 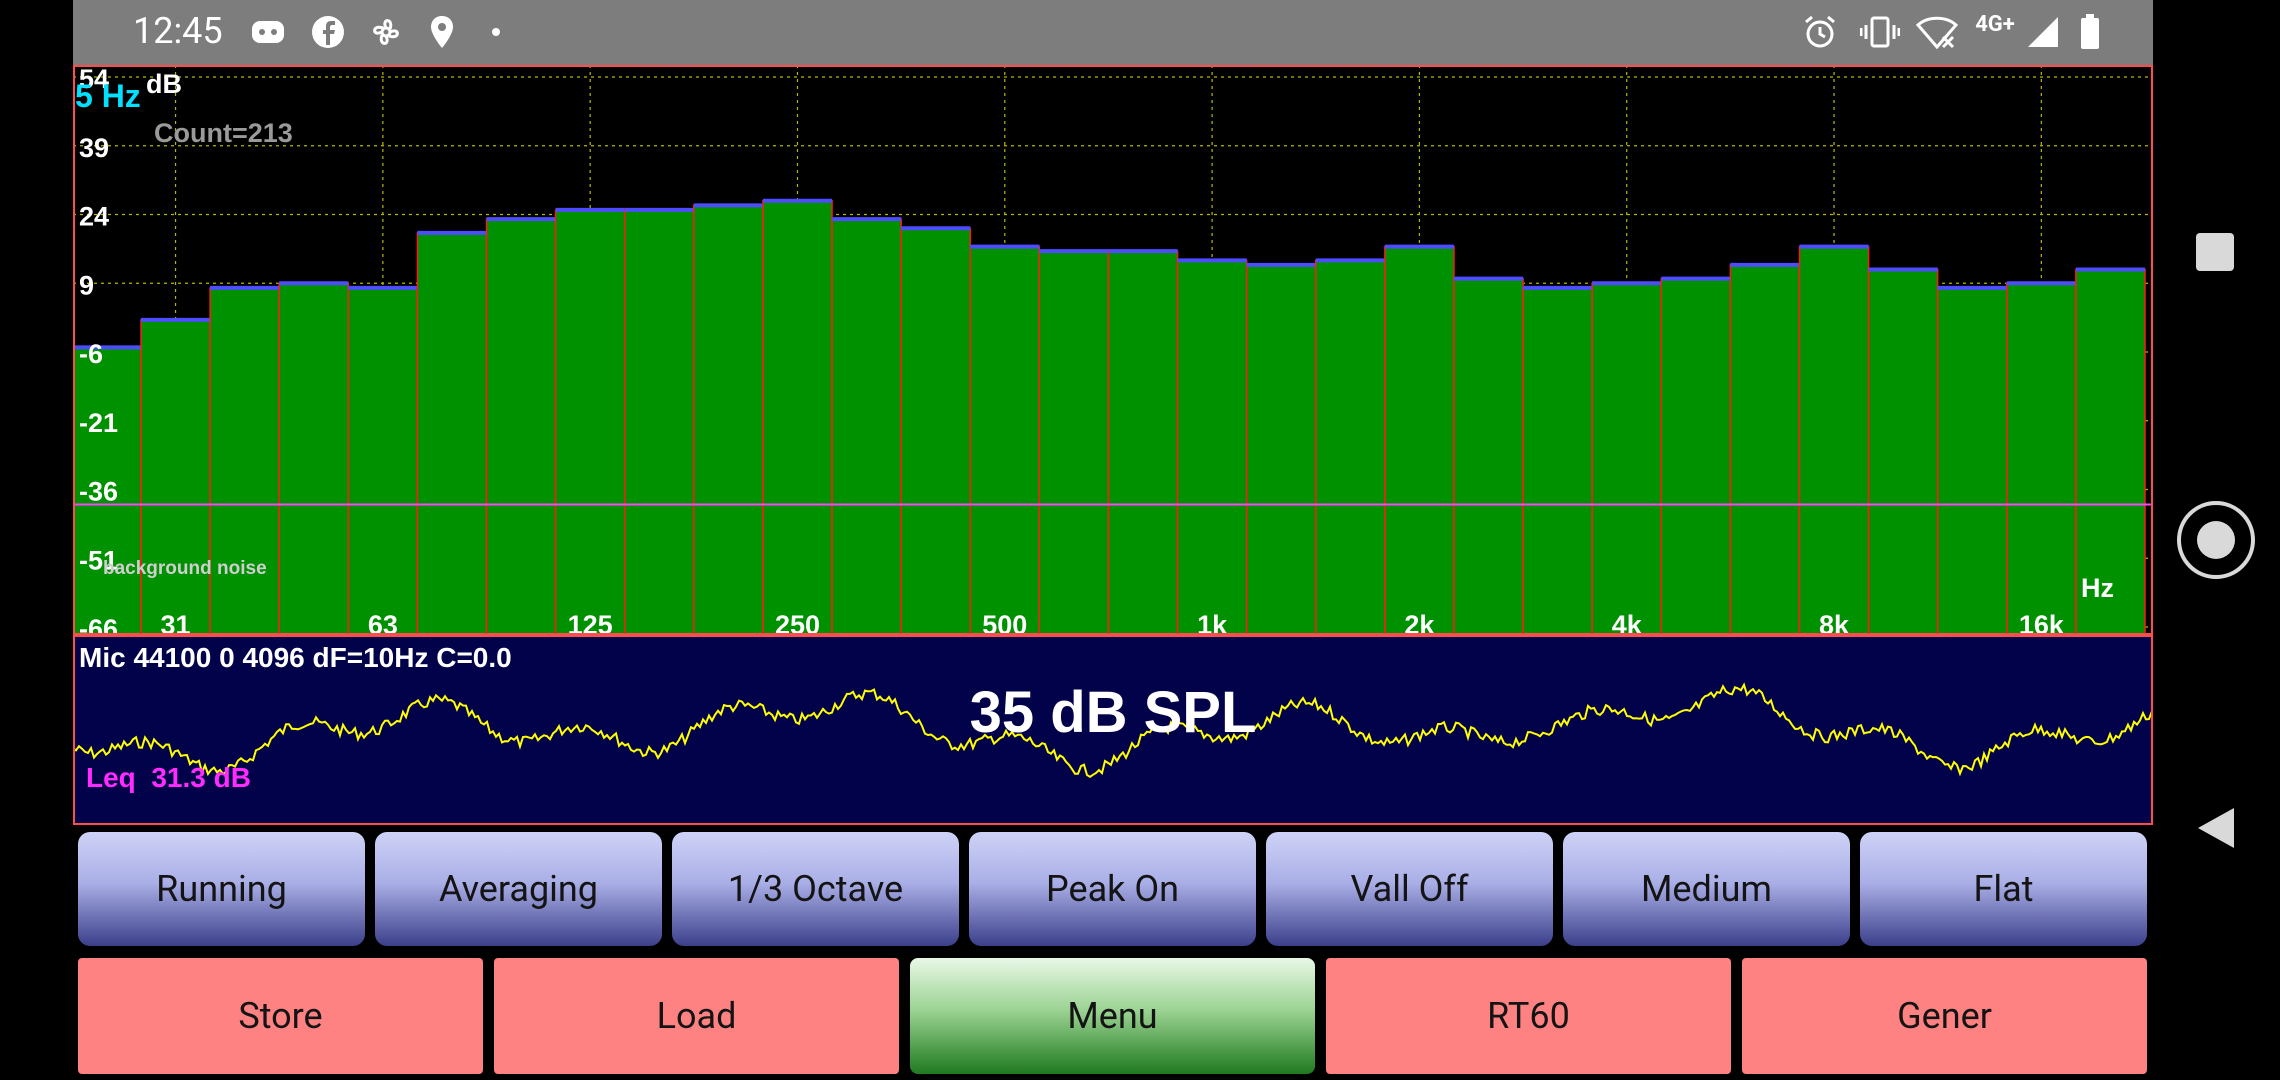 What do you see at coordinates (268, 32) in the screenshot?
I see `discord-icon` at bounding box center [268, 32].